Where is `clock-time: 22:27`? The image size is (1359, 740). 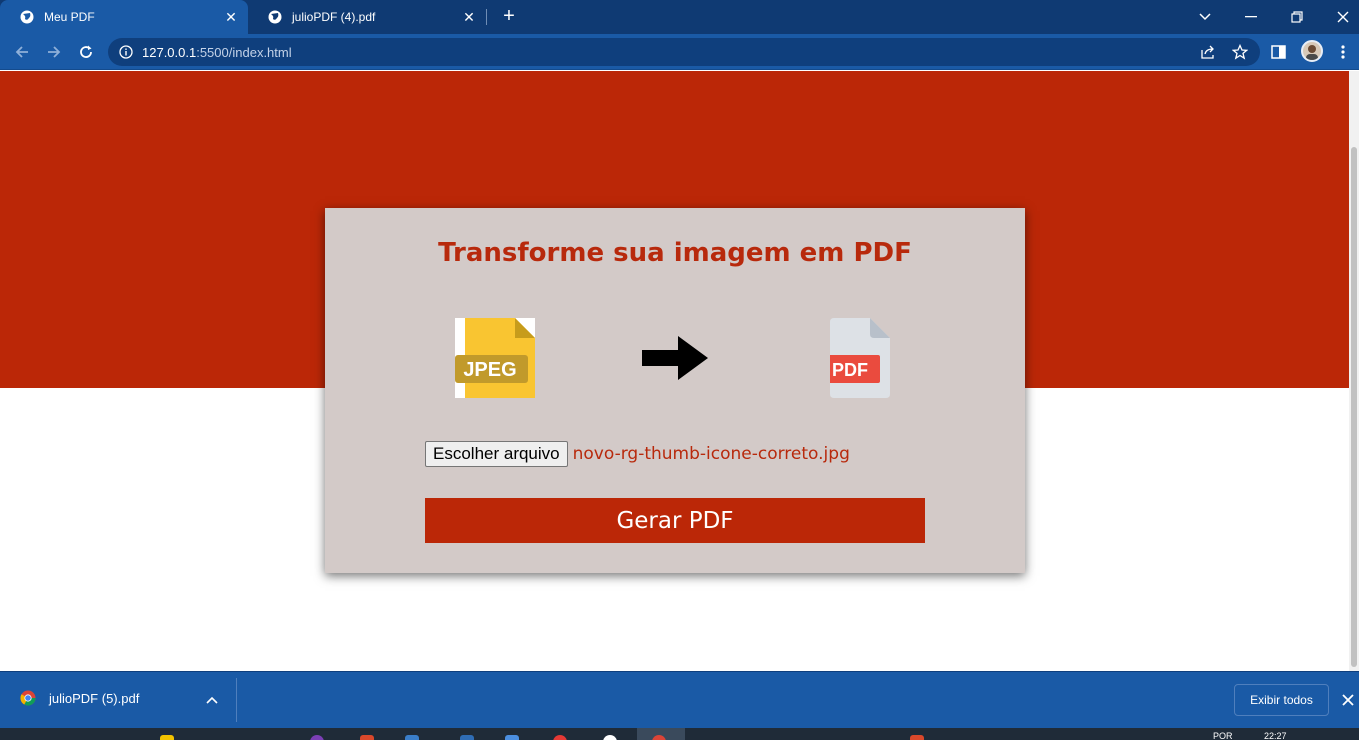
clock-time: 22:27 is located at coordinates (1275, 735).